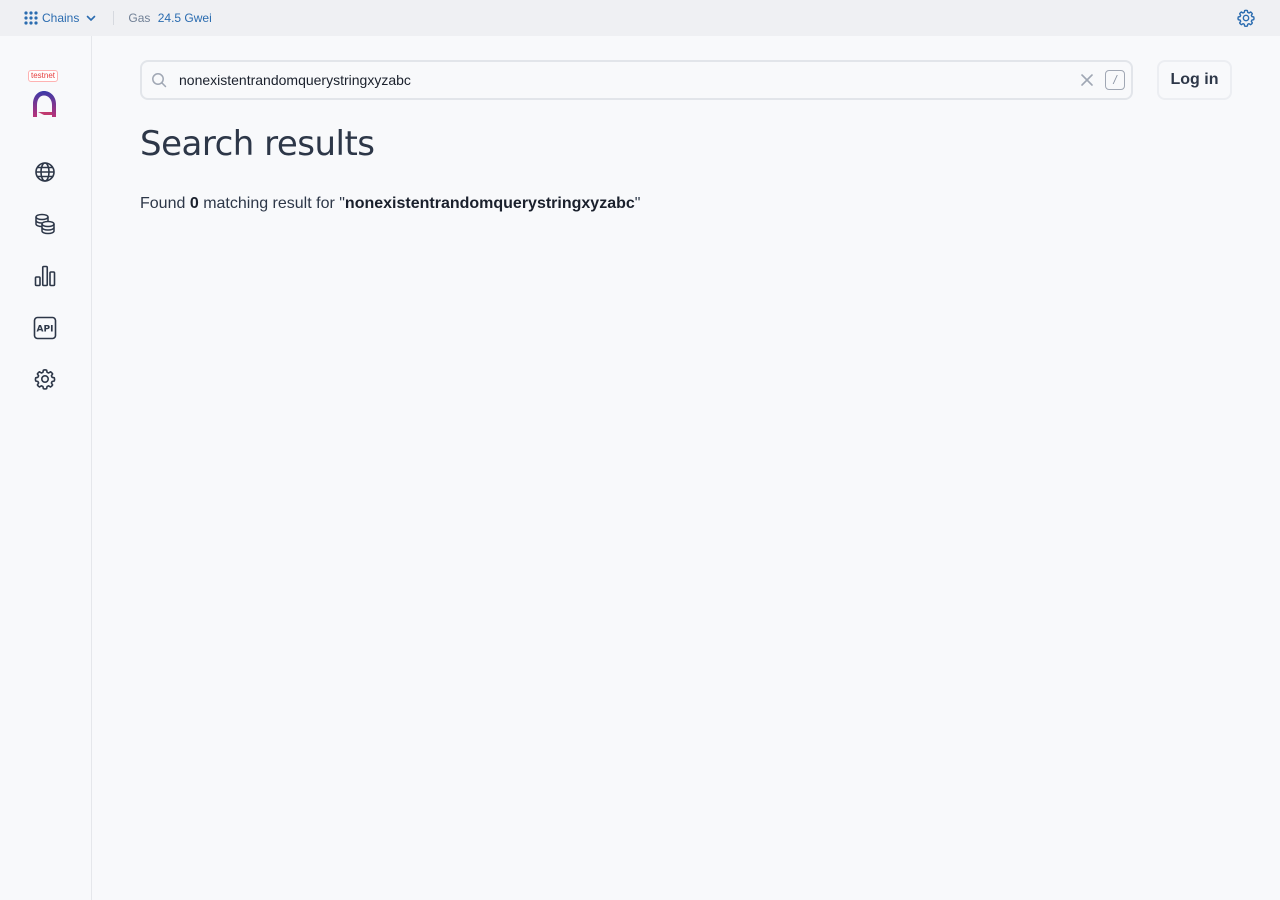 This screenshot has height=900, width=1280. Describe the element at coordinates (185, 18) in the screenshot. I see `gas-value: 24.5 Gwei` at that location.